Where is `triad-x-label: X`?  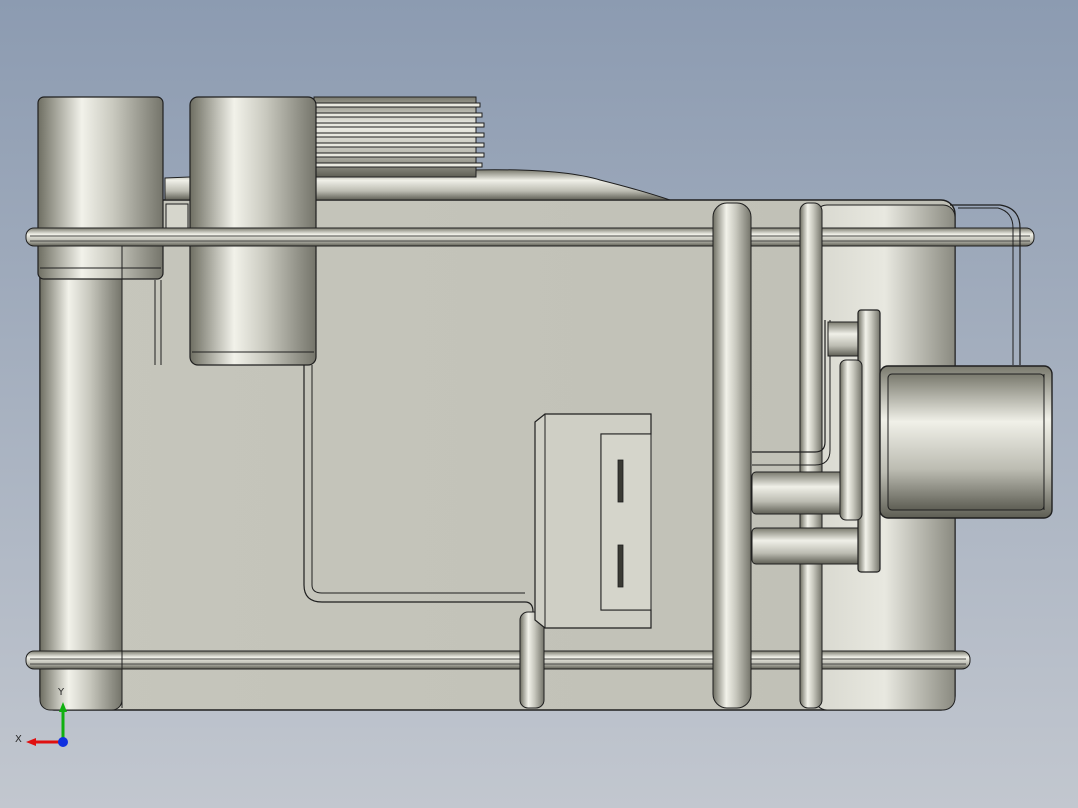
triad-x-label: X is located at coordinates (18, 739).